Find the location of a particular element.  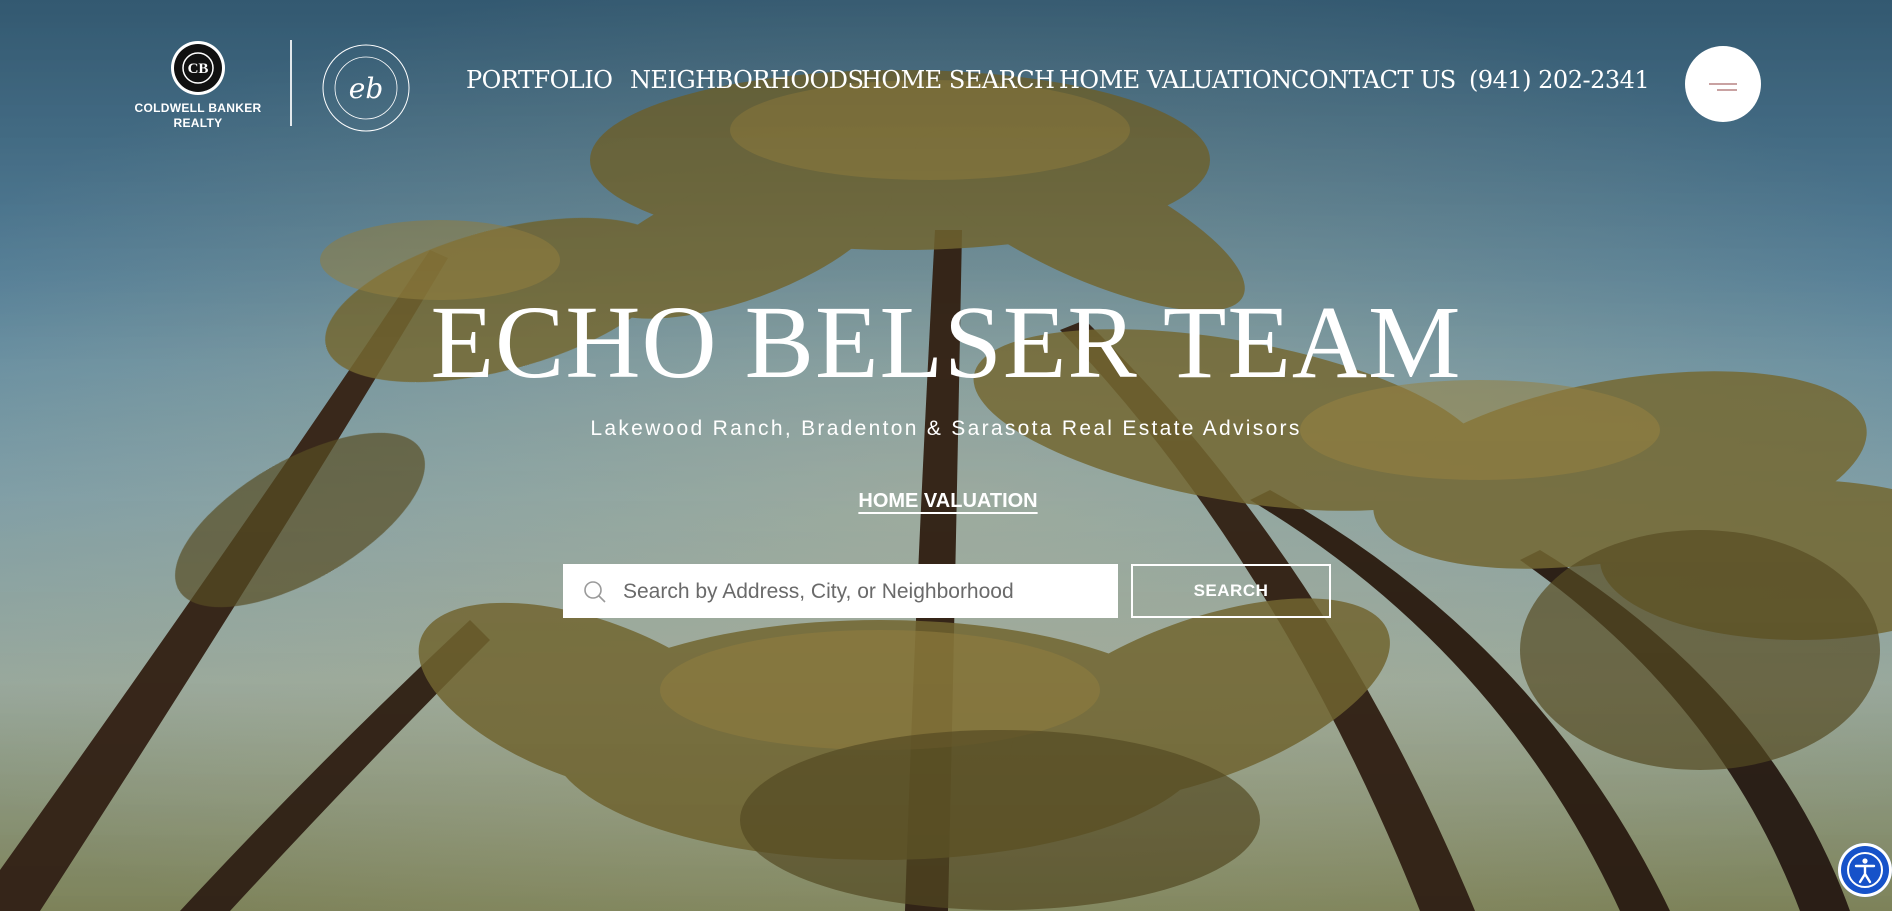

search-input is located at coordinates (868, 592).